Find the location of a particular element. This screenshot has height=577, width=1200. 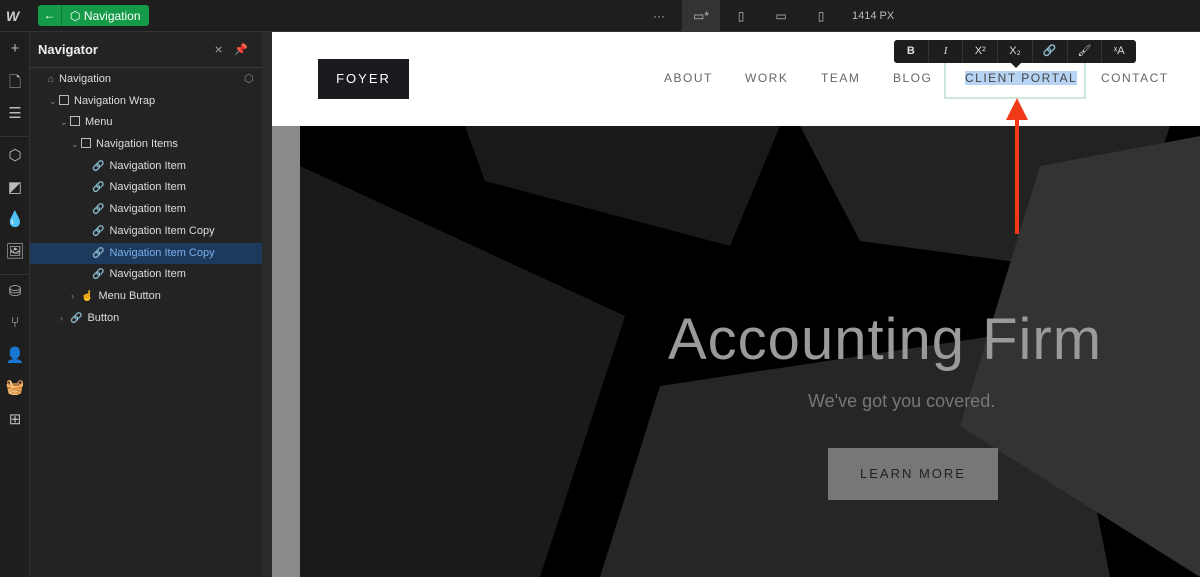

navigator-item-label: Navigation Wrap is located at coordinates (115, 100).